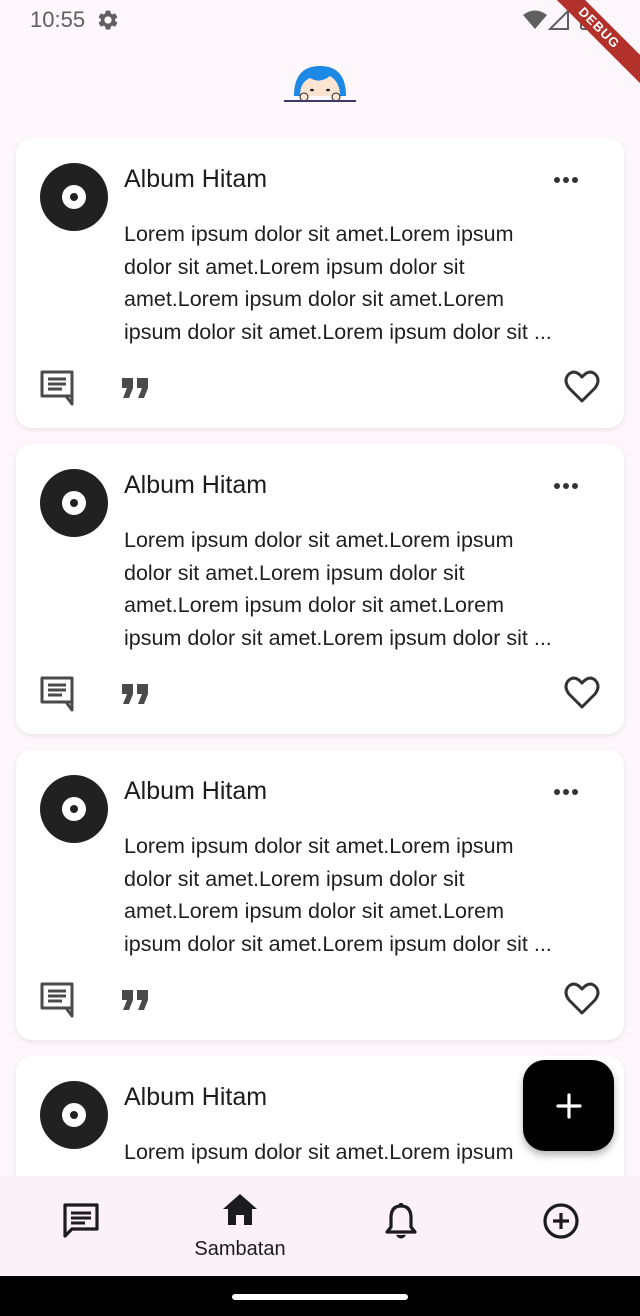 Image resolution: width=640 pixels, height=1316 pixels. I want to click on bell-icon, so click(401, 1221).